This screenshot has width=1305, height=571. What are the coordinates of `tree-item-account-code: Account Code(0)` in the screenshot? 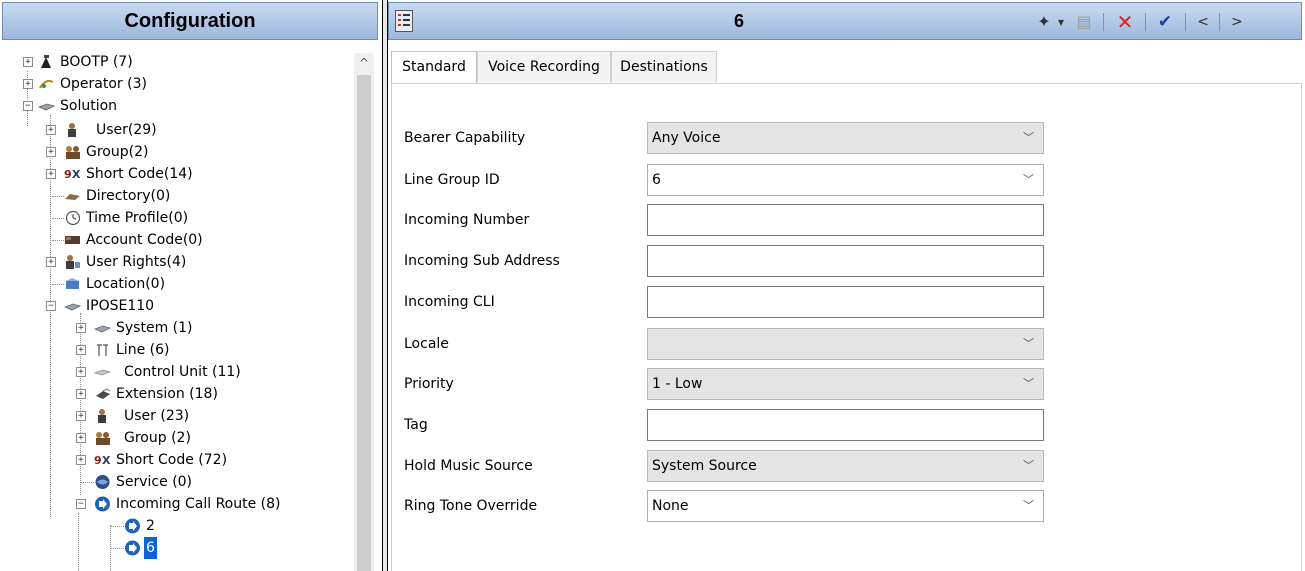 It's located at (175, 240).